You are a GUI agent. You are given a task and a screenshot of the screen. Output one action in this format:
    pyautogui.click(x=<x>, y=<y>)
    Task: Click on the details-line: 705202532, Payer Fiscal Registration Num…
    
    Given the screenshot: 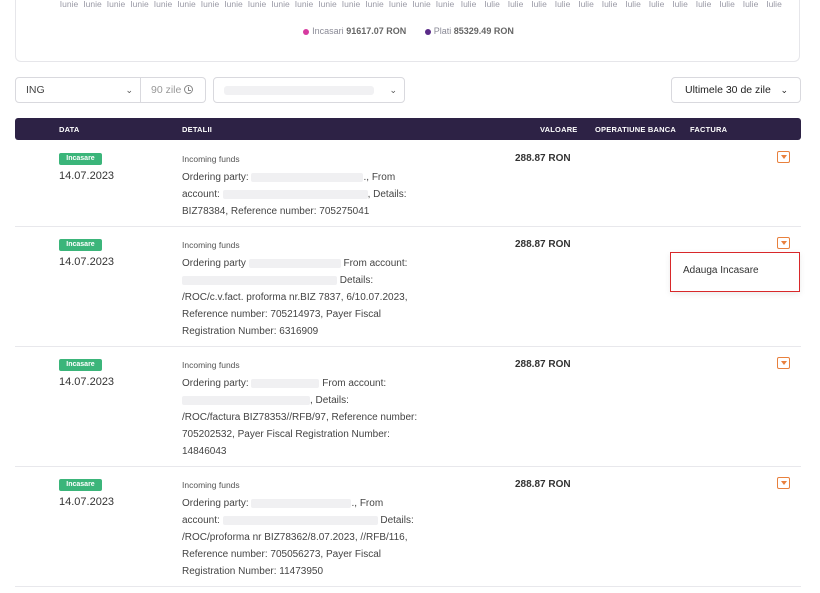 What is the action you would take?
    pyautogui.click(x=286, y=434)
    